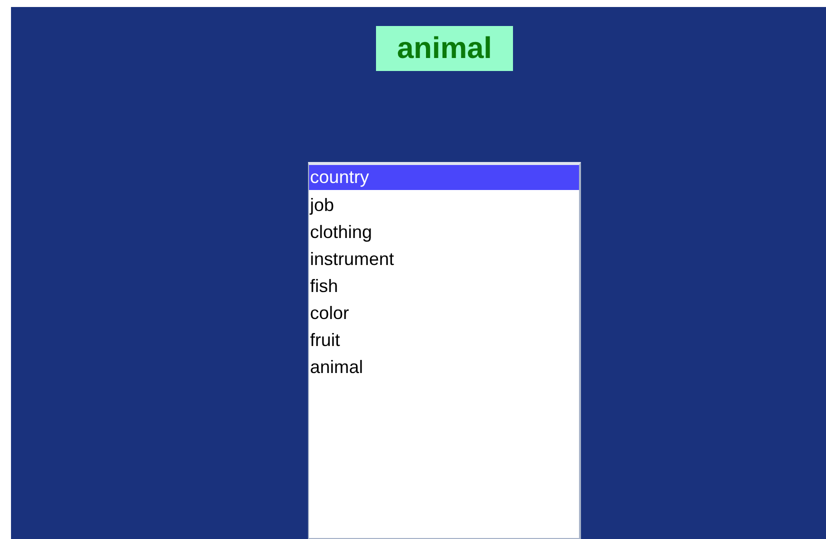 The width and height of the screenshot is (826, 539). What do you see at coordinates (444, 340) in the screenshot?
I see `list-item: fruit` at bounding box center [444, 340].